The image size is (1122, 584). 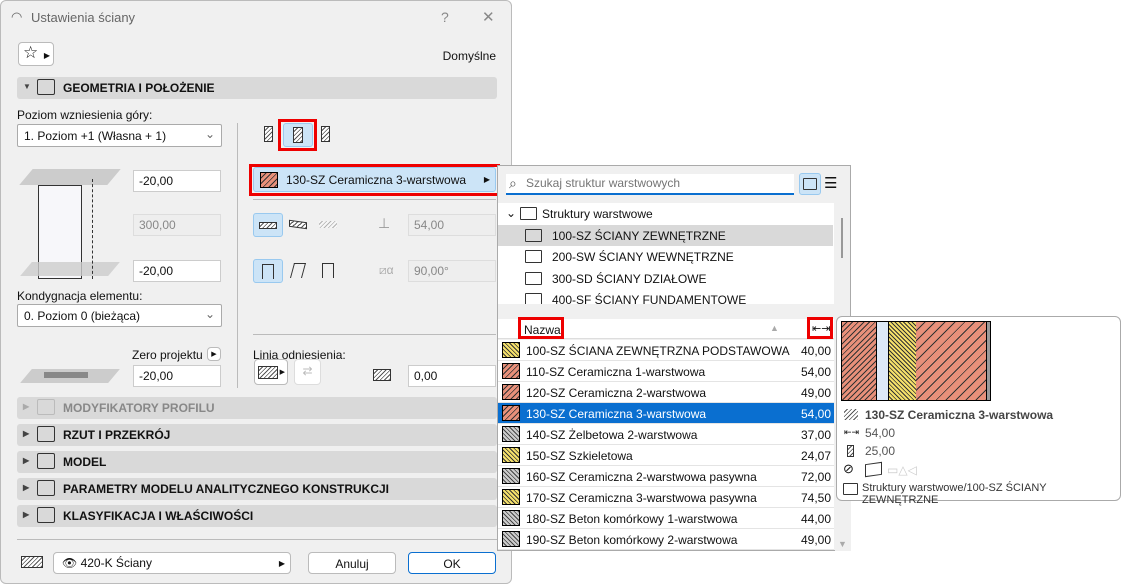 What do you see at coordinates (902, 470) in the screenshot?
I see `shape-icons-disabled: ▭△◁` at bounding box center [902, 470].